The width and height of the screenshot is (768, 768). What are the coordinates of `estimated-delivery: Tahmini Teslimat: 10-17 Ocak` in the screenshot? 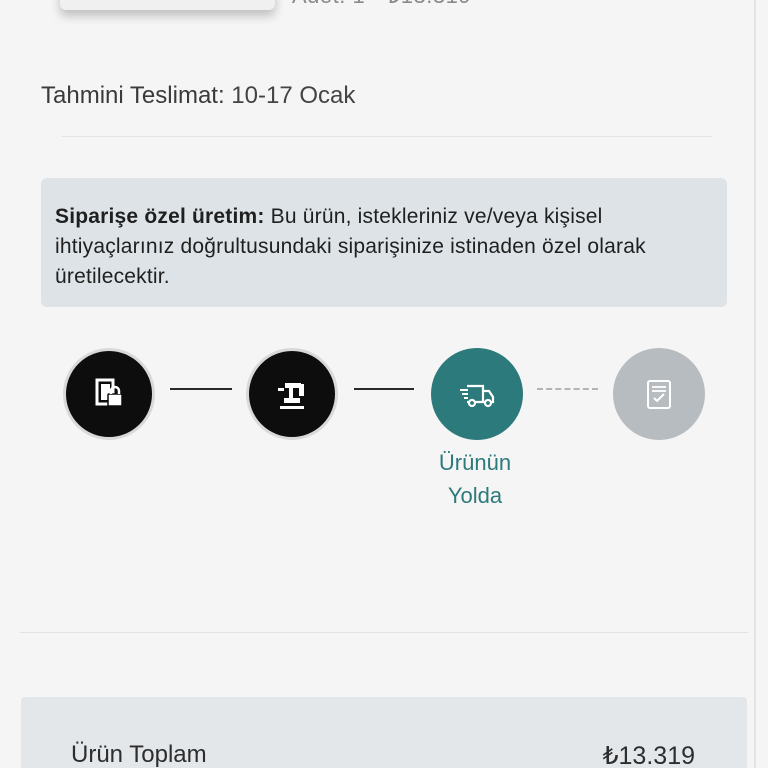 It's located at (198, 96).